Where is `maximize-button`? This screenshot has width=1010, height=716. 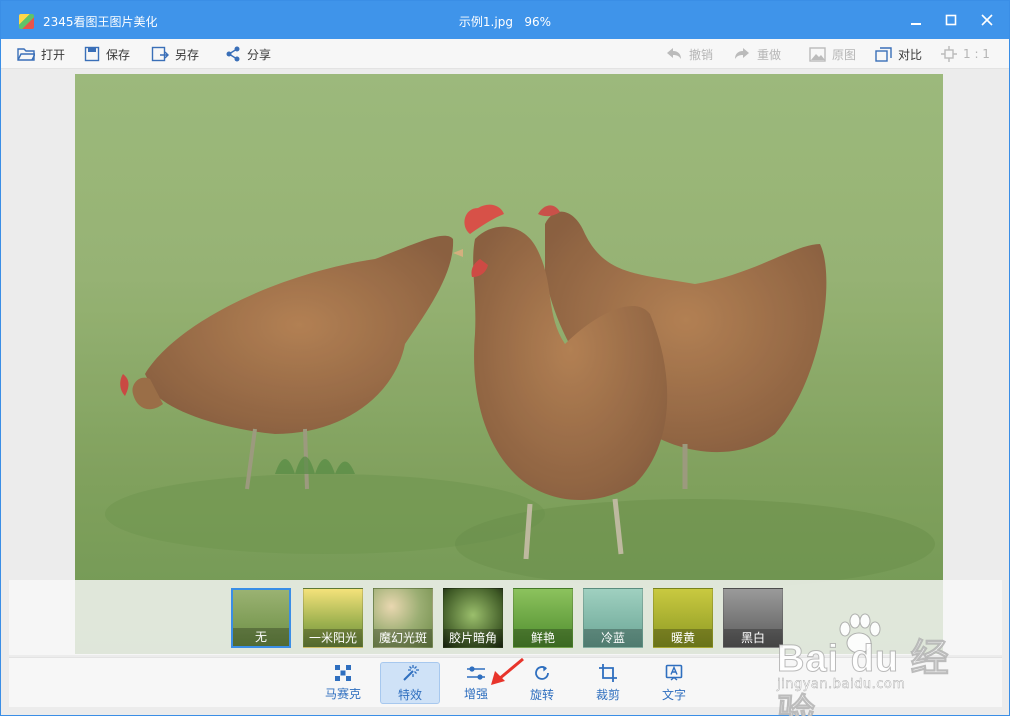 maximize-button is located at coordinates (951, 20).